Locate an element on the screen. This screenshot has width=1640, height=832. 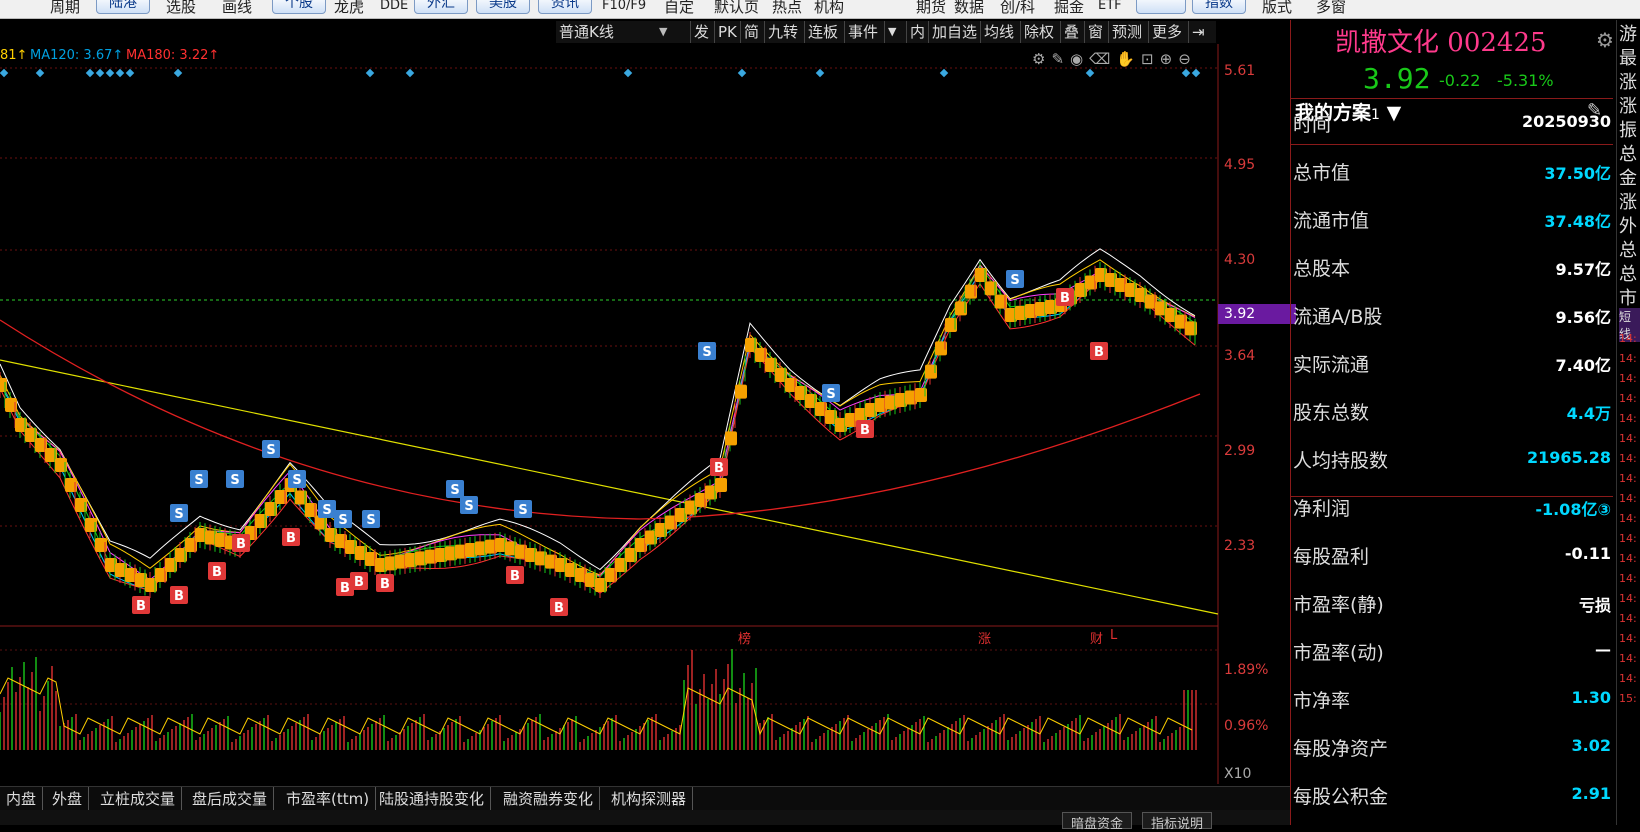
menu-hotspot: 热点 is located at coordinates (787, 8).